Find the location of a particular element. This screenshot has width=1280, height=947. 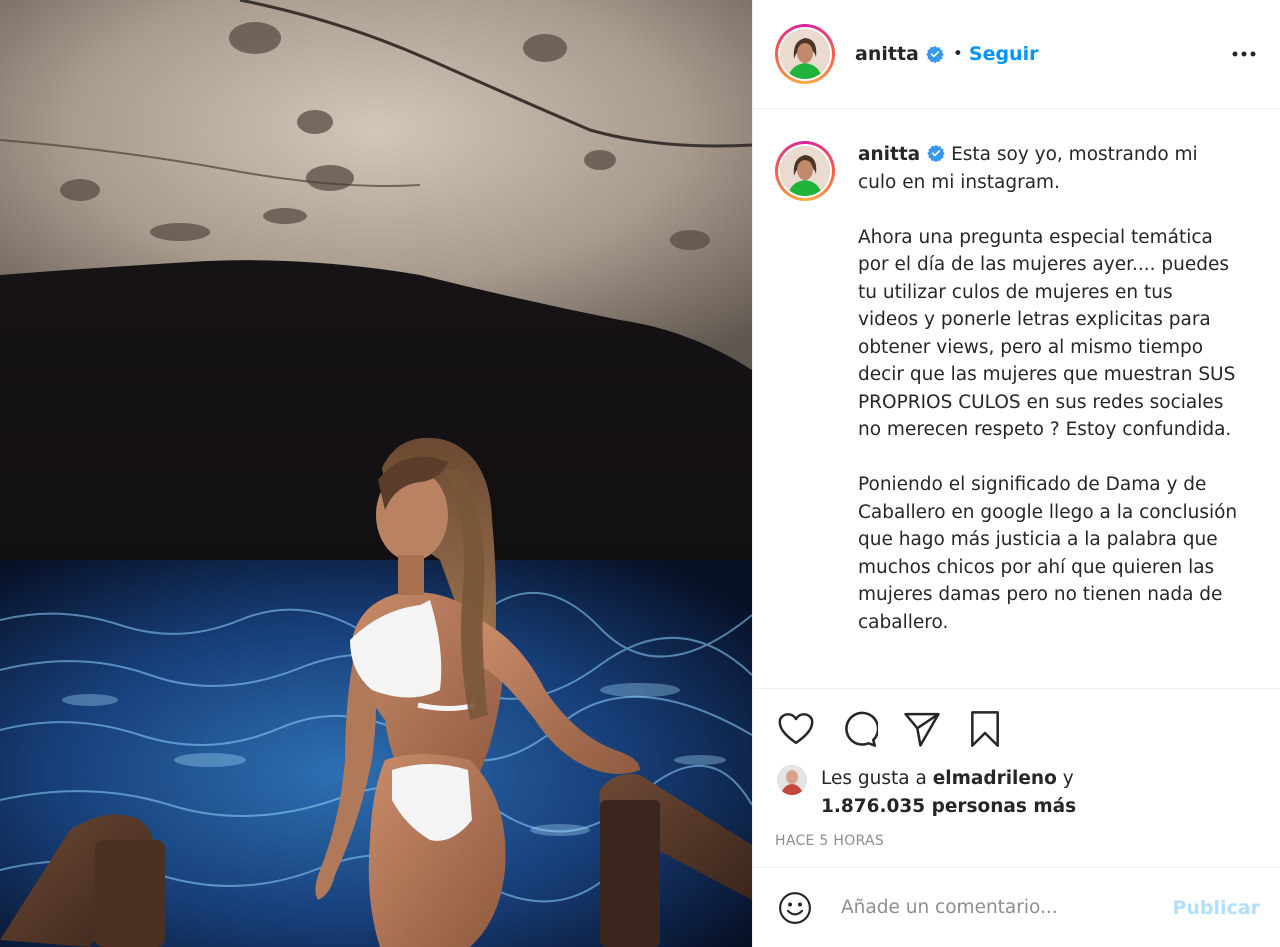

follow-button: Seguir is located at coordinates (1004, 54).